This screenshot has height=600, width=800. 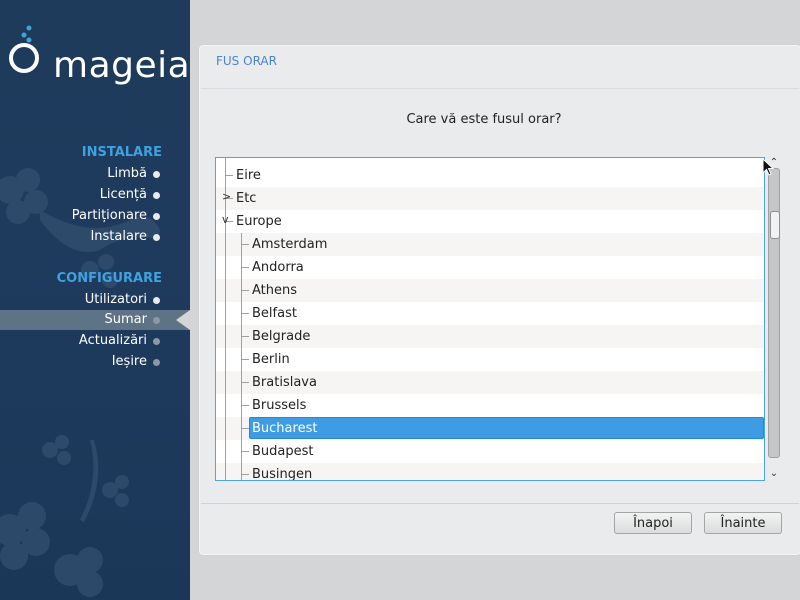 What do you see at coordinates (121, 152) in the screenshot?
I see `section-title-instalare: INSTALARE` at bounding box center [121, 152].